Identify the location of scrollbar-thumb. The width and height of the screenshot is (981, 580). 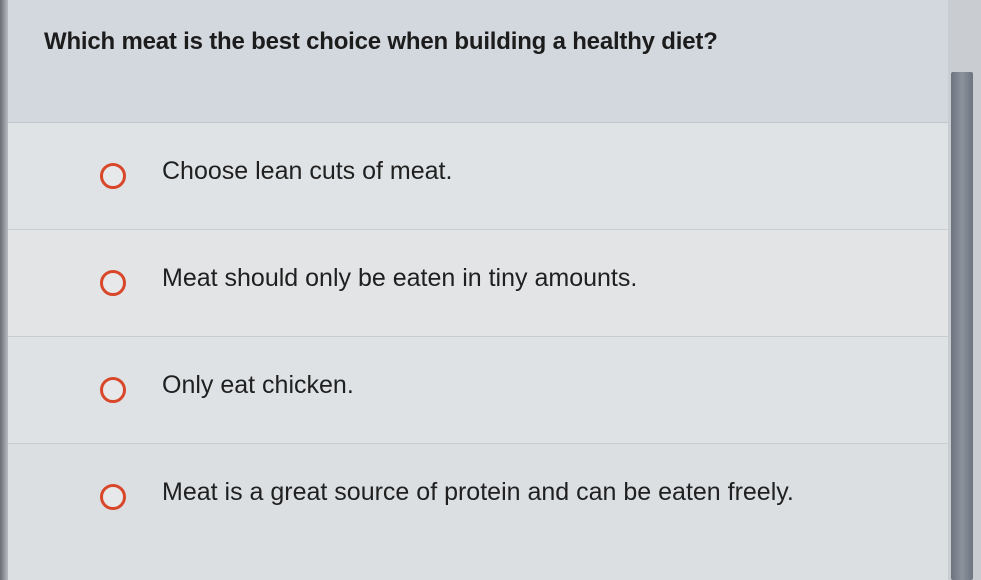
(962, 326).